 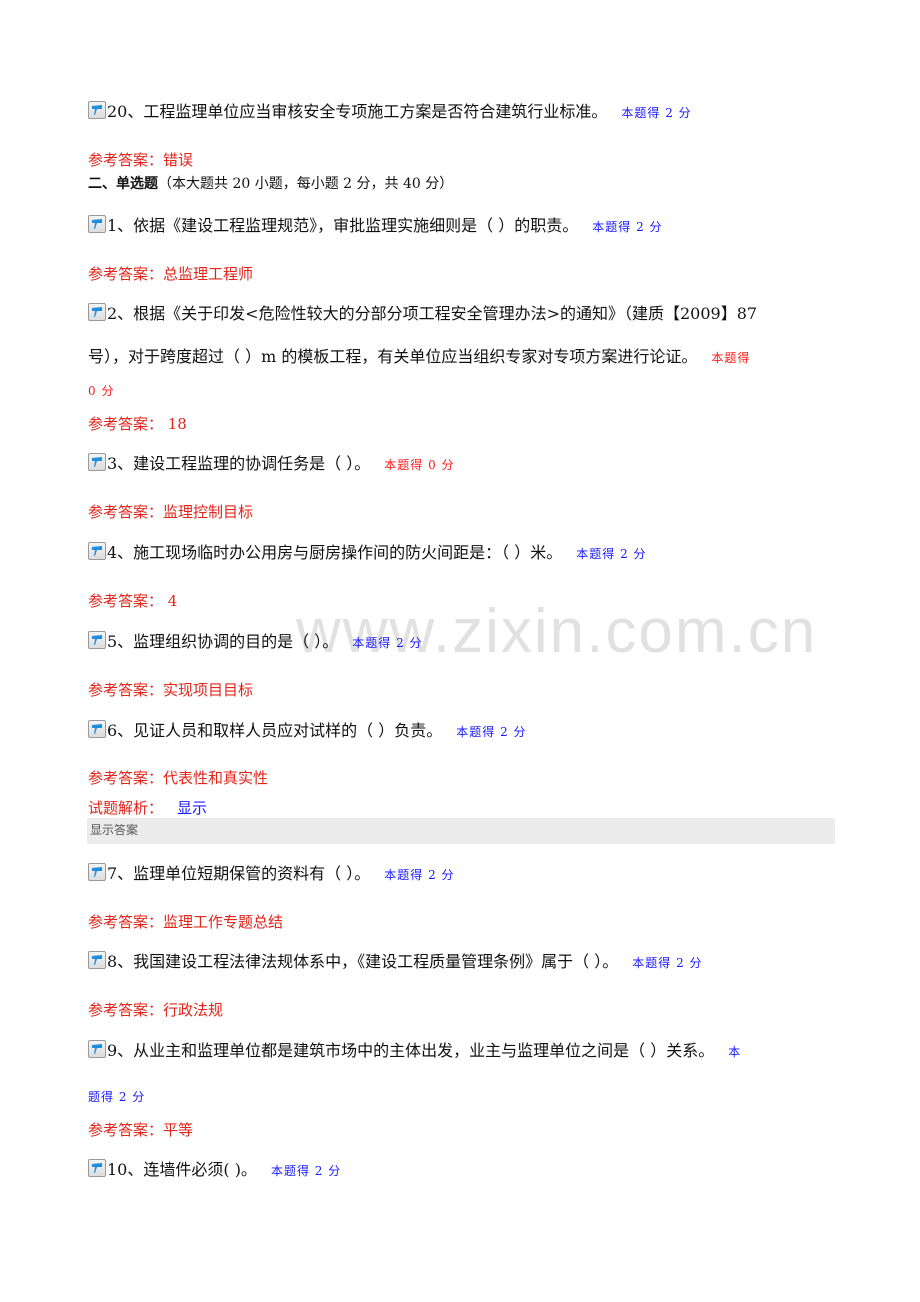 What do you see at coordinates (182, 1169) in the screenshot?
I see `question-text: 10、连墙件必须( )。` at bounding box center [182, 1169].